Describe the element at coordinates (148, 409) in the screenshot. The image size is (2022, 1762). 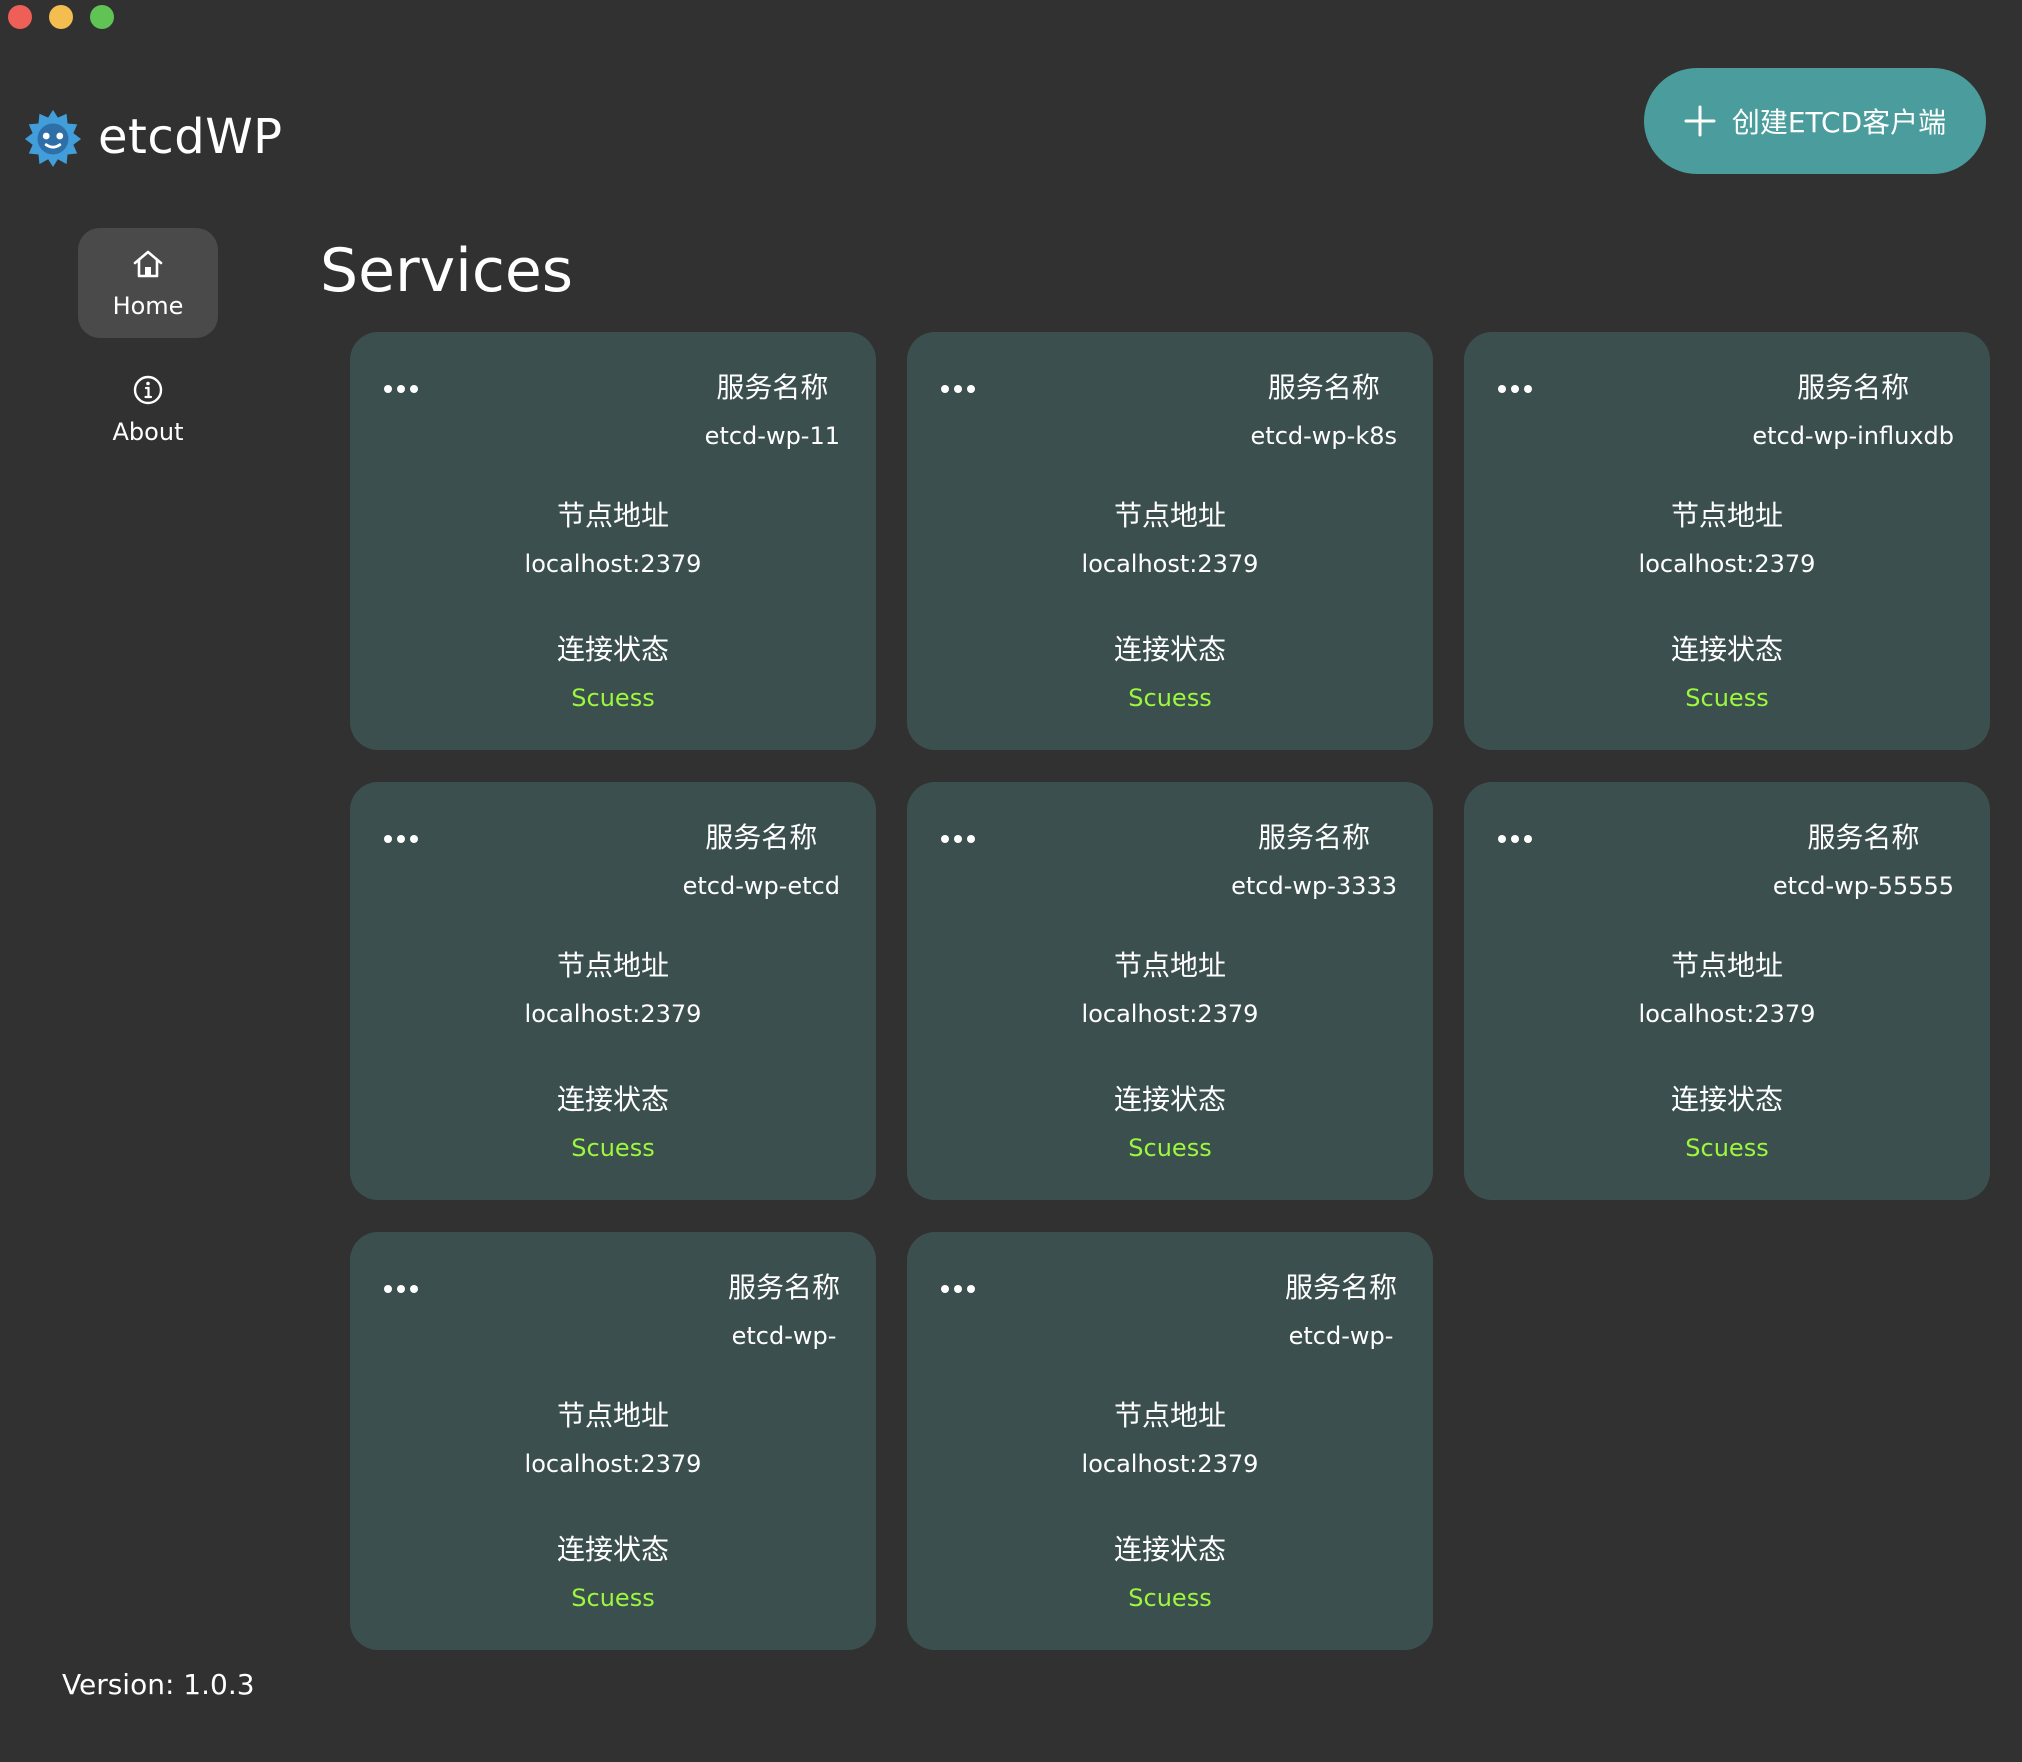
I see `sidebar-item-about: About` at that location.